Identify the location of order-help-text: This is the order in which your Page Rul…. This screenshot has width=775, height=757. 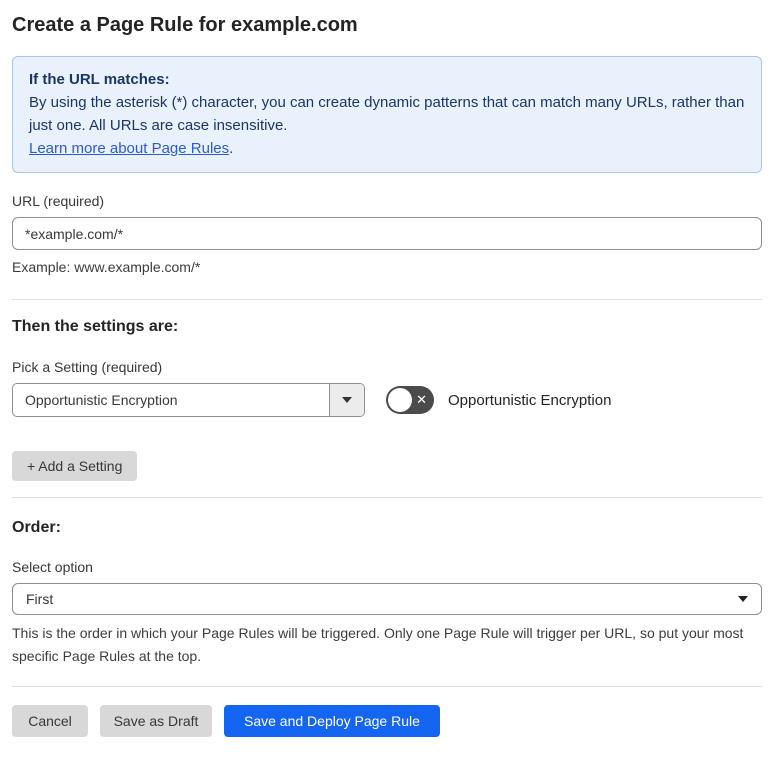
(378, 644).